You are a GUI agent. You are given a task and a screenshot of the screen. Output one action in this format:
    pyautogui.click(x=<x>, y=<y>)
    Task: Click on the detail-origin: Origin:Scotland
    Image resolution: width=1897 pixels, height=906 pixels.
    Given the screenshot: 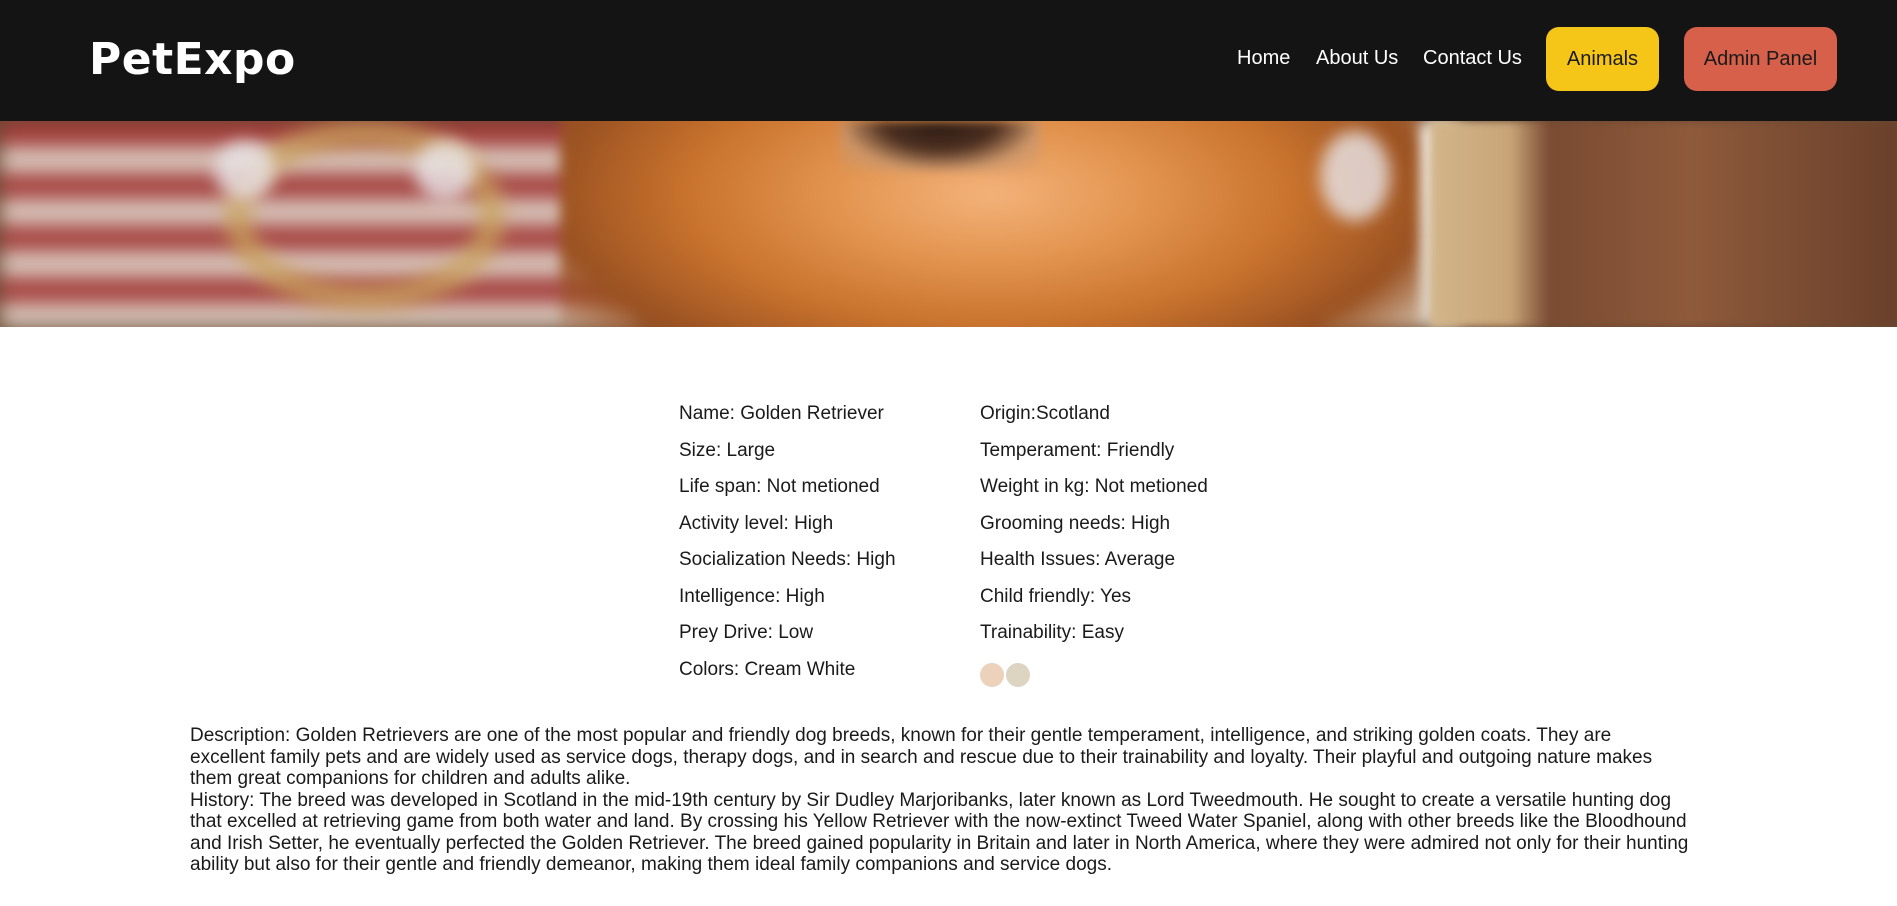 What is the action you would take?
    pyautogui.click(x=1045, y=413)
    